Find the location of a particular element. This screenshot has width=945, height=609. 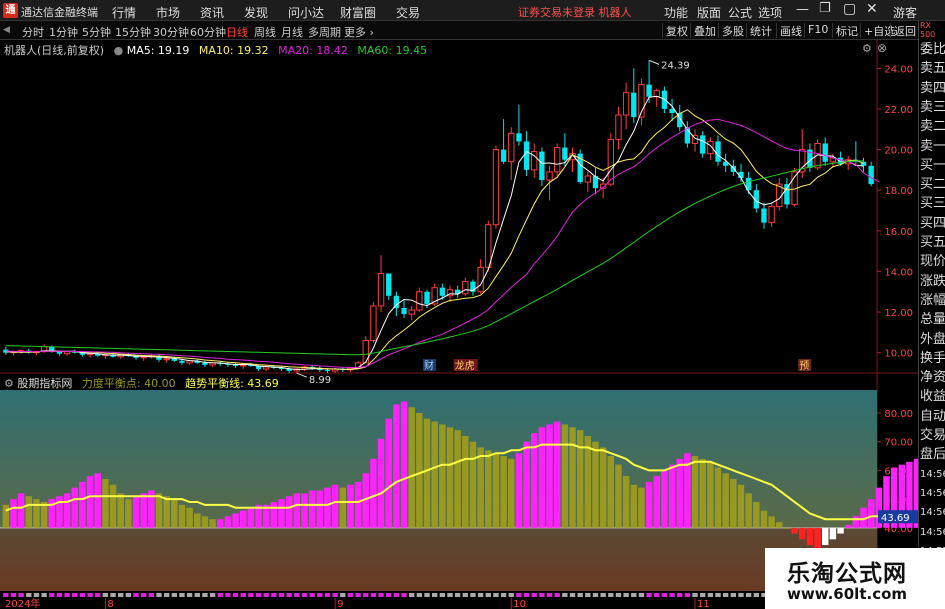

event-tag-bang: 龙虎 is located at coordinates (465, 365).